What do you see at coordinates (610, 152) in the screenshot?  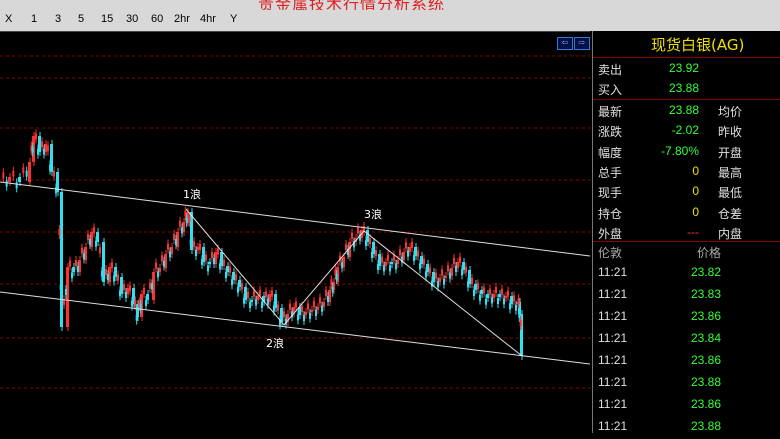 I see `stat-label: 幅度` at bounding box center [610, 152].